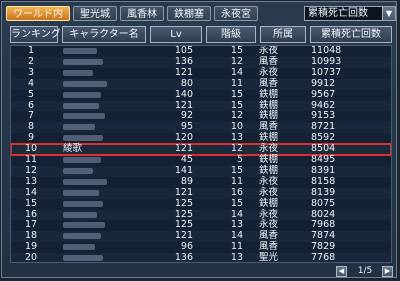 This screenshot has width=400, height=281. Describe the element at coordinates (31, 94) in the screenshot. I see `rank-cell: 5` at that location.